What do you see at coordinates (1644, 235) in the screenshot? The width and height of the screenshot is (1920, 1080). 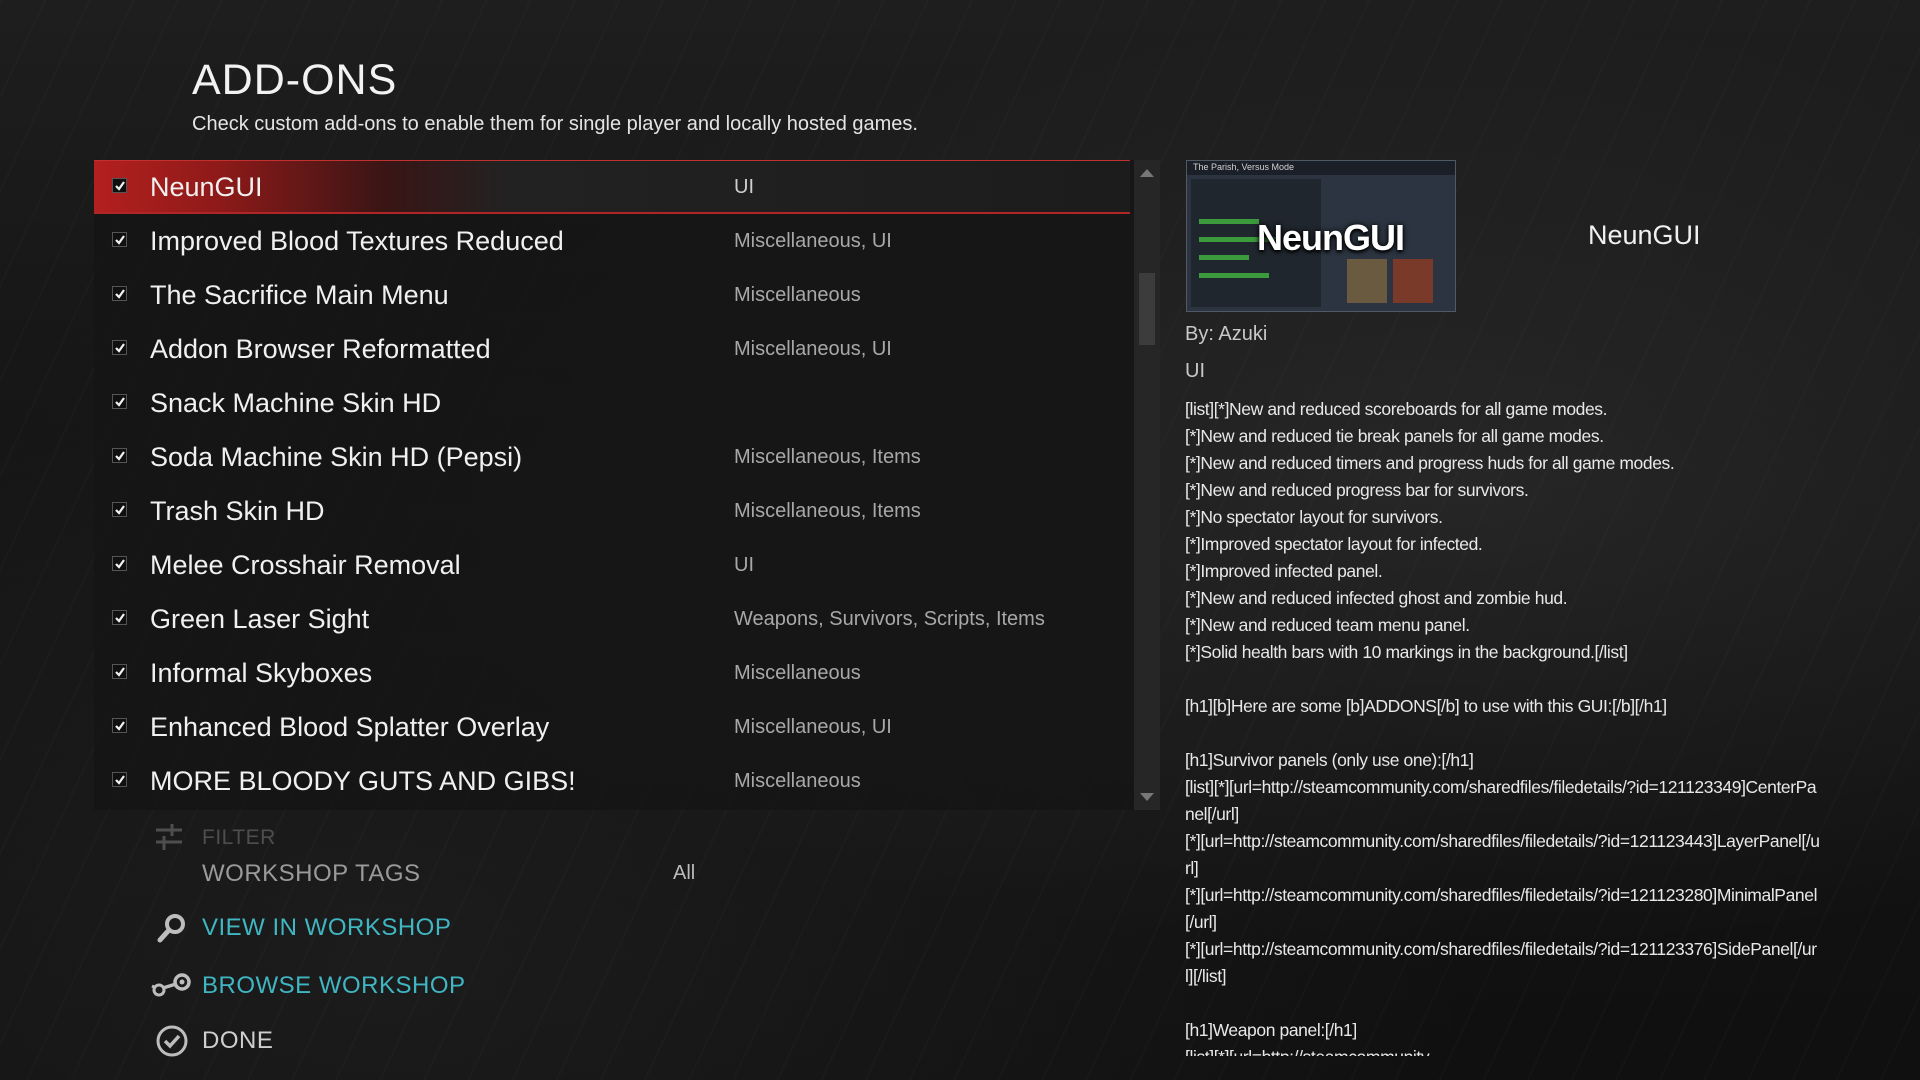 I see `detail-addon-name: NeunGUI` at bounding box center [1644, 235].